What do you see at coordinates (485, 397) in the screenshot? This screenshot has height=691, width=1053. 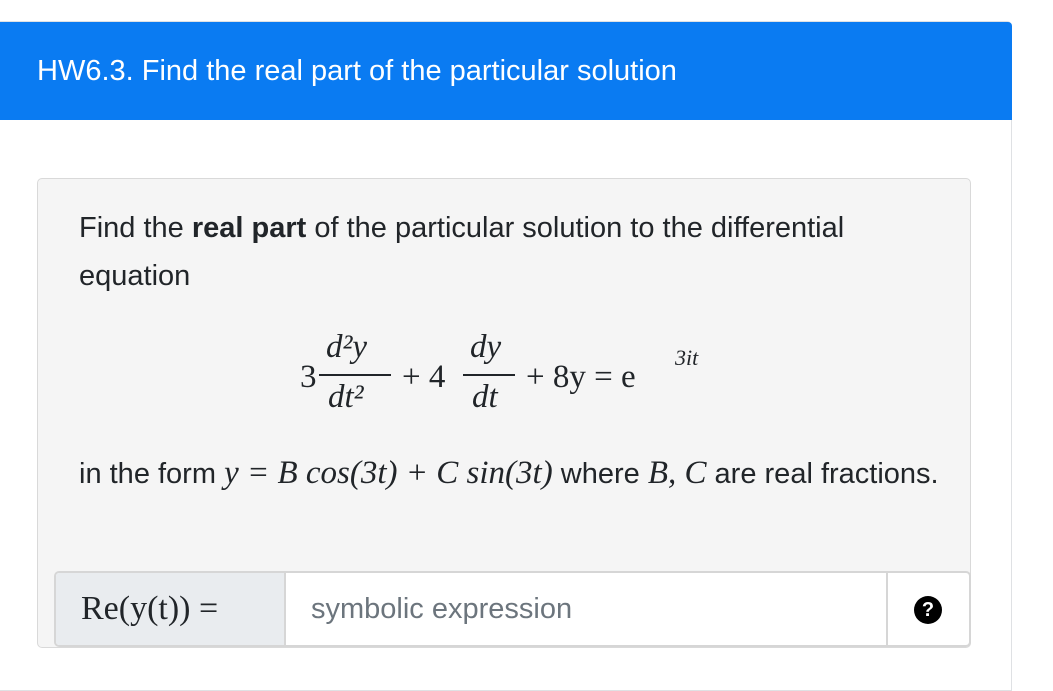 I see `equation-frac2-denominator: dt` at bounding box center [485, 397].